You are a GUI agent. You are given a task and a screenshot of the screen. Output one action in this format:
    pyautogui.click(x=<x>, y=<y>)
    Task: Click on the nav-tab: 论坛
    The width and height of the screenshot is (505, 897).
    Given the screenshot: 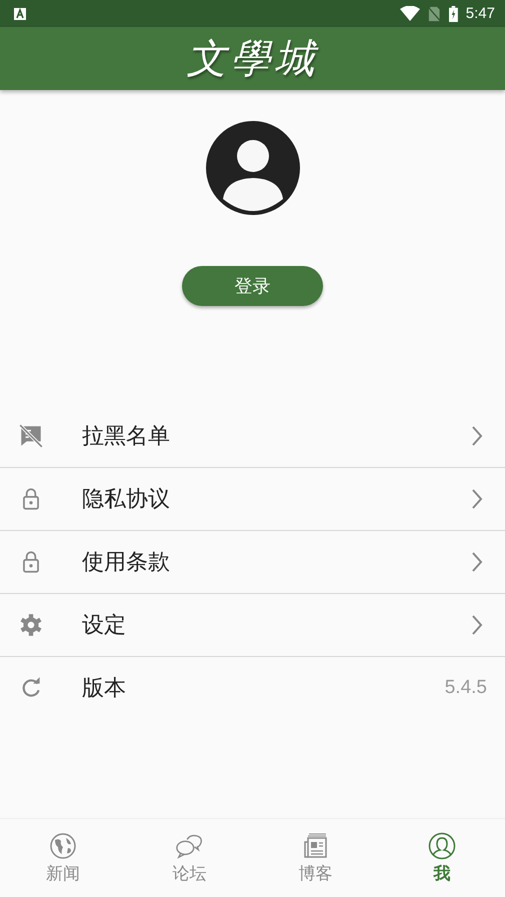 What is the action you would take?
    pyautogui.click(x=189, y=858)
    